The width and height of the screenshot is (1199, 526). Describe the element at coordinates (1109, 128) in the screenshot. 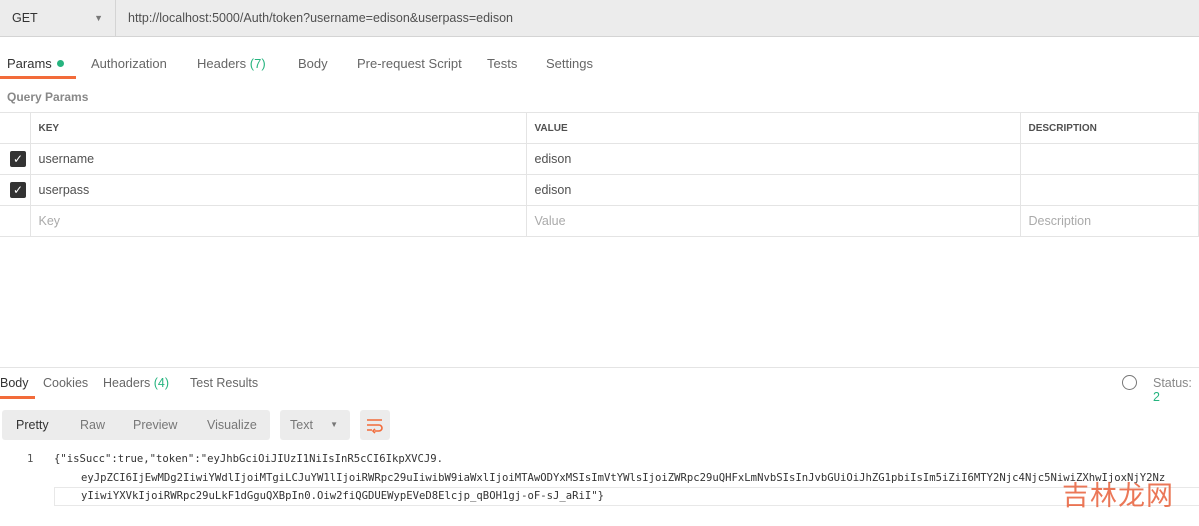

I see `col-description: DESCRIPTION` at that location.